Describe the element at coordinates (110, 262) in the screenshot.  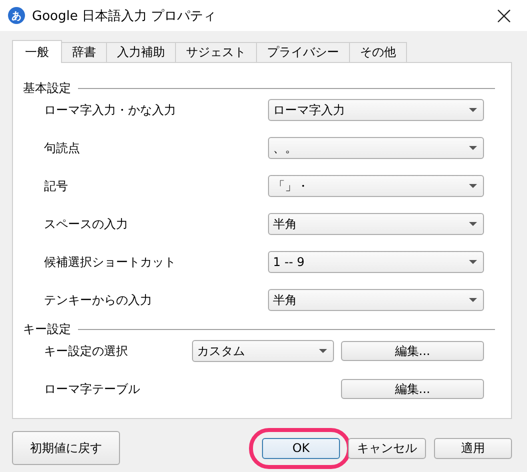
I see `setting-label: 候補選択ショートカット` at that location.